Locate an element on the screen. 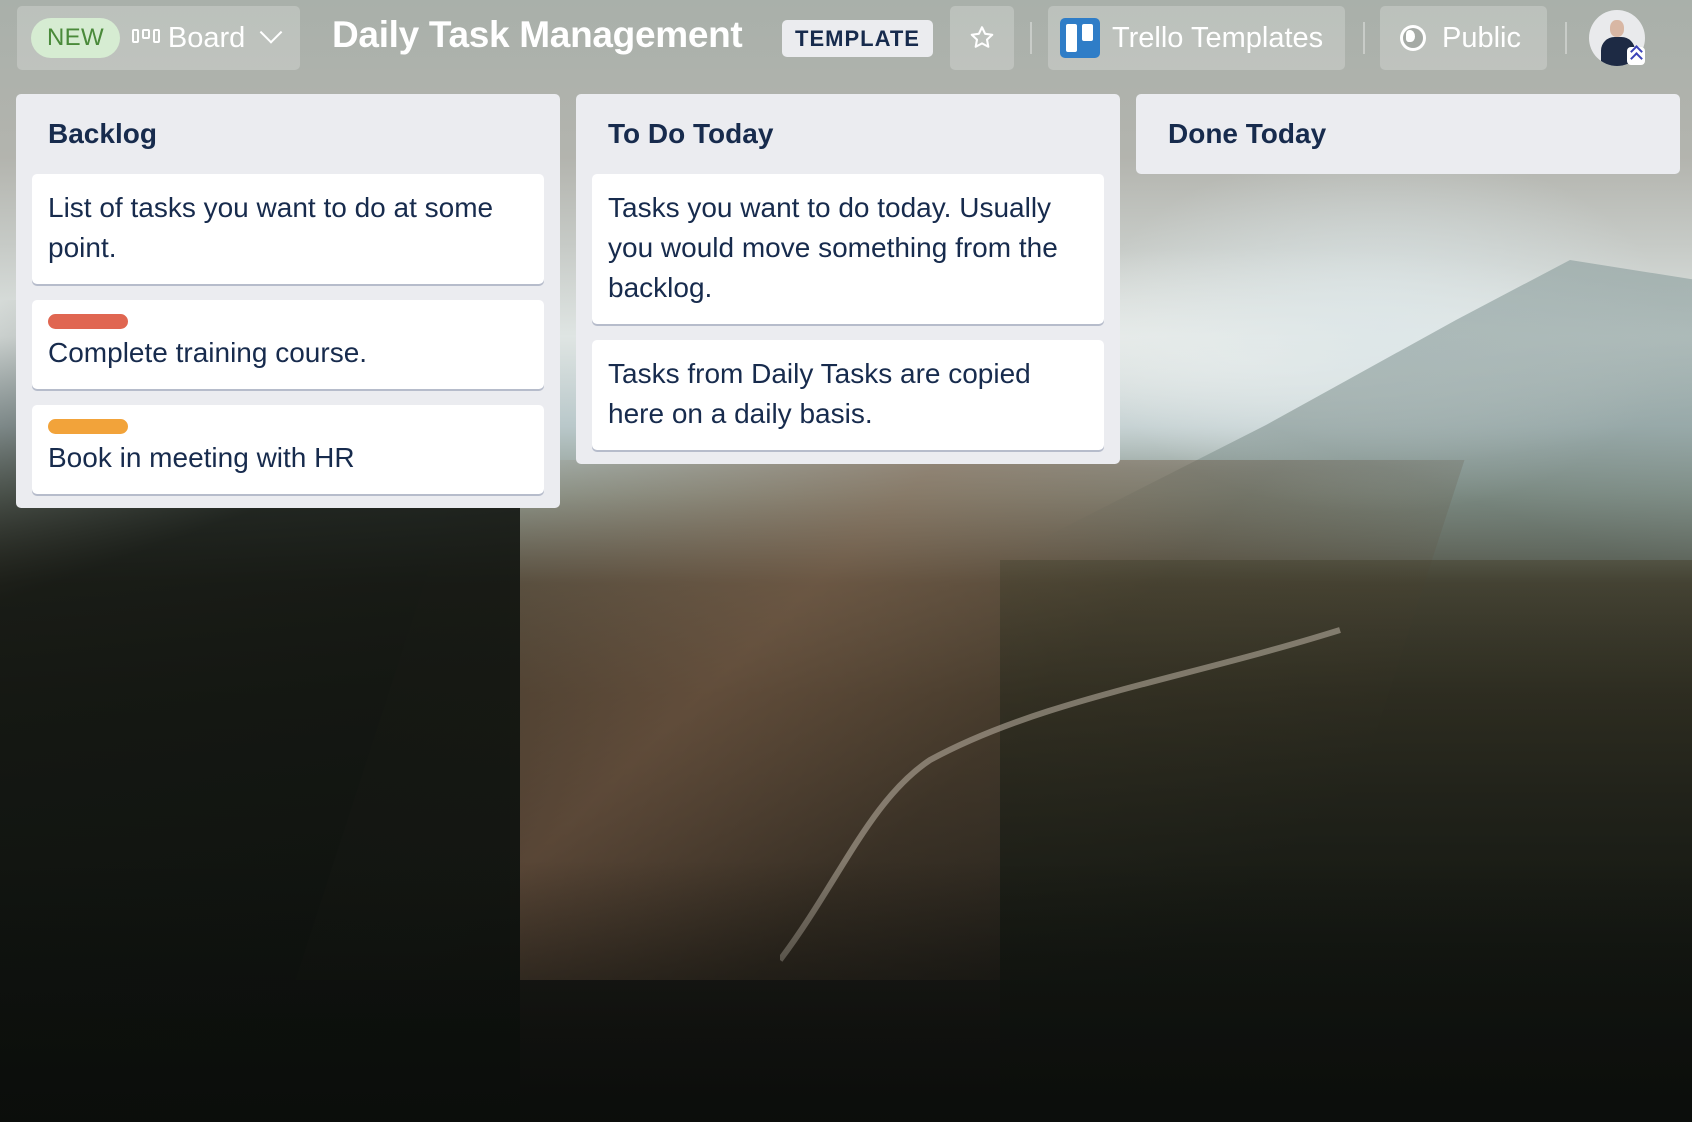 This screenshot has height=1122, width=1692. view-label: Board is located at coordinates (206, 37).